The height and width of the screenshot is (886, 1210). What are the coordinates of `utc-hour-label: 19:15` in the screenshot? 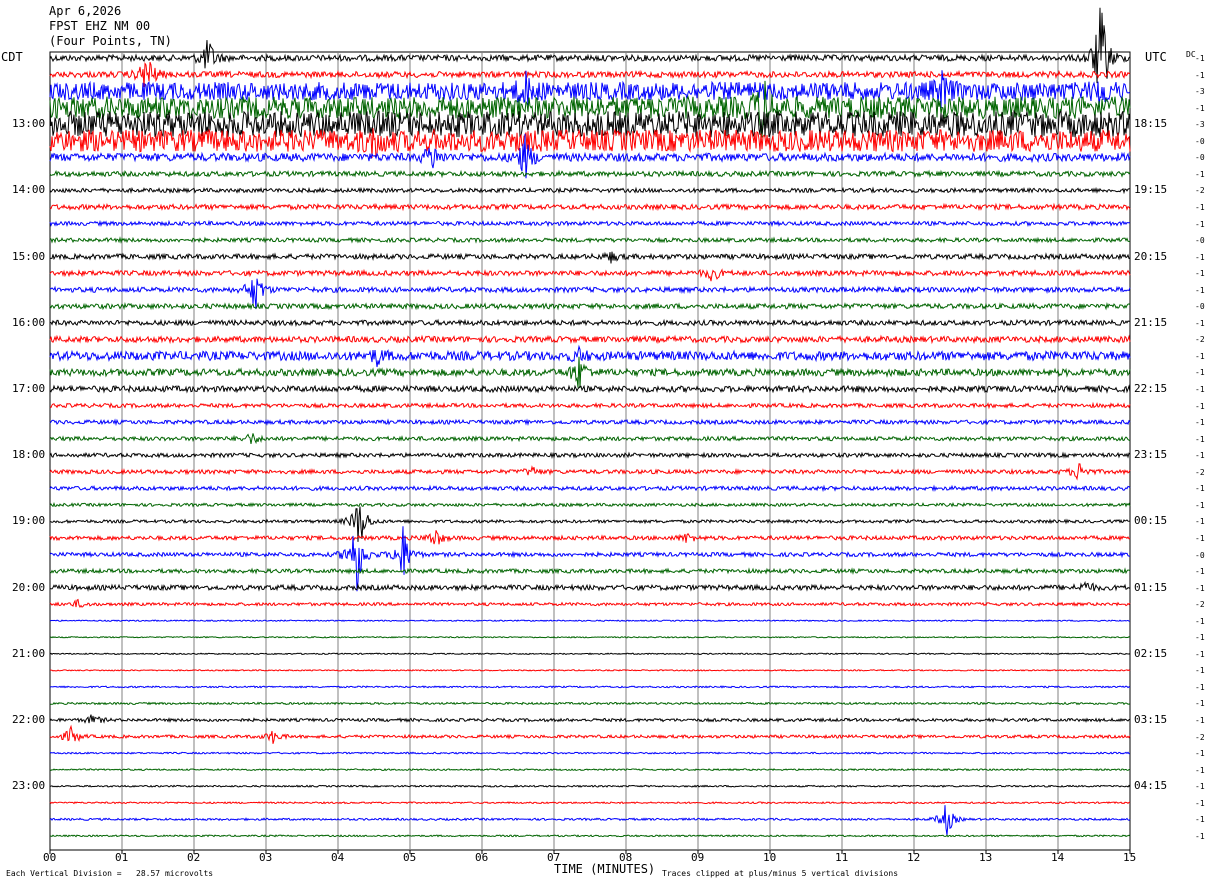 It's located at (1151, 190).